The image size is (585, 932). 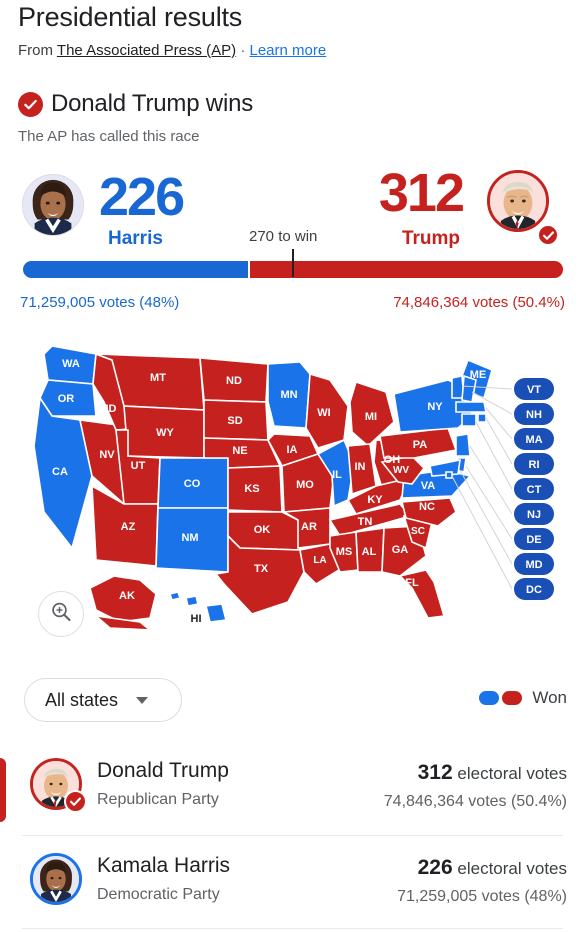 I want to click on candidate-electoral-votes: 226 electoral votes, so click(x=492, y=868).